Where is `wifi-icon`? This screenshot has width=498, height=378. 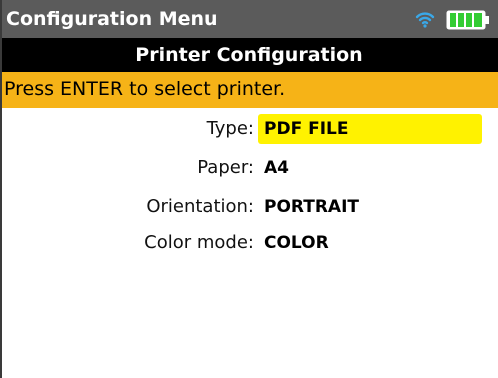
wifi-icon is located at coordinates (425, 19).